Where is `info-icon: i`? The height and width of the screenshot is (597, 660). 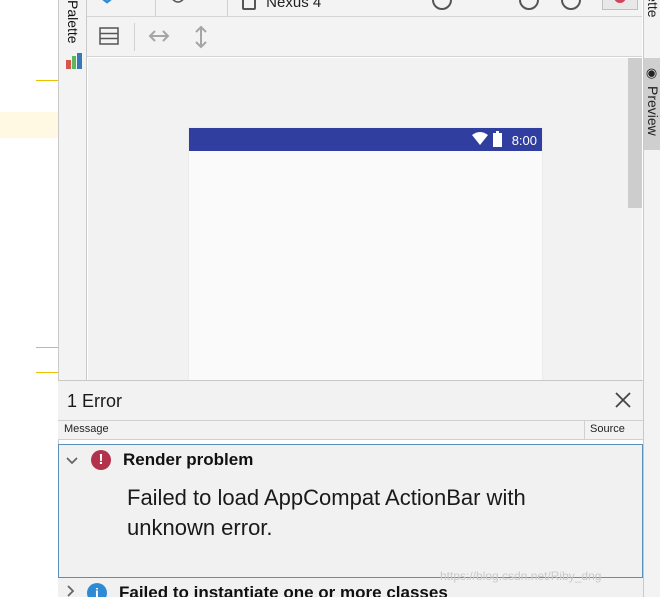 info-icon: i is located at coordinates (97, 590).